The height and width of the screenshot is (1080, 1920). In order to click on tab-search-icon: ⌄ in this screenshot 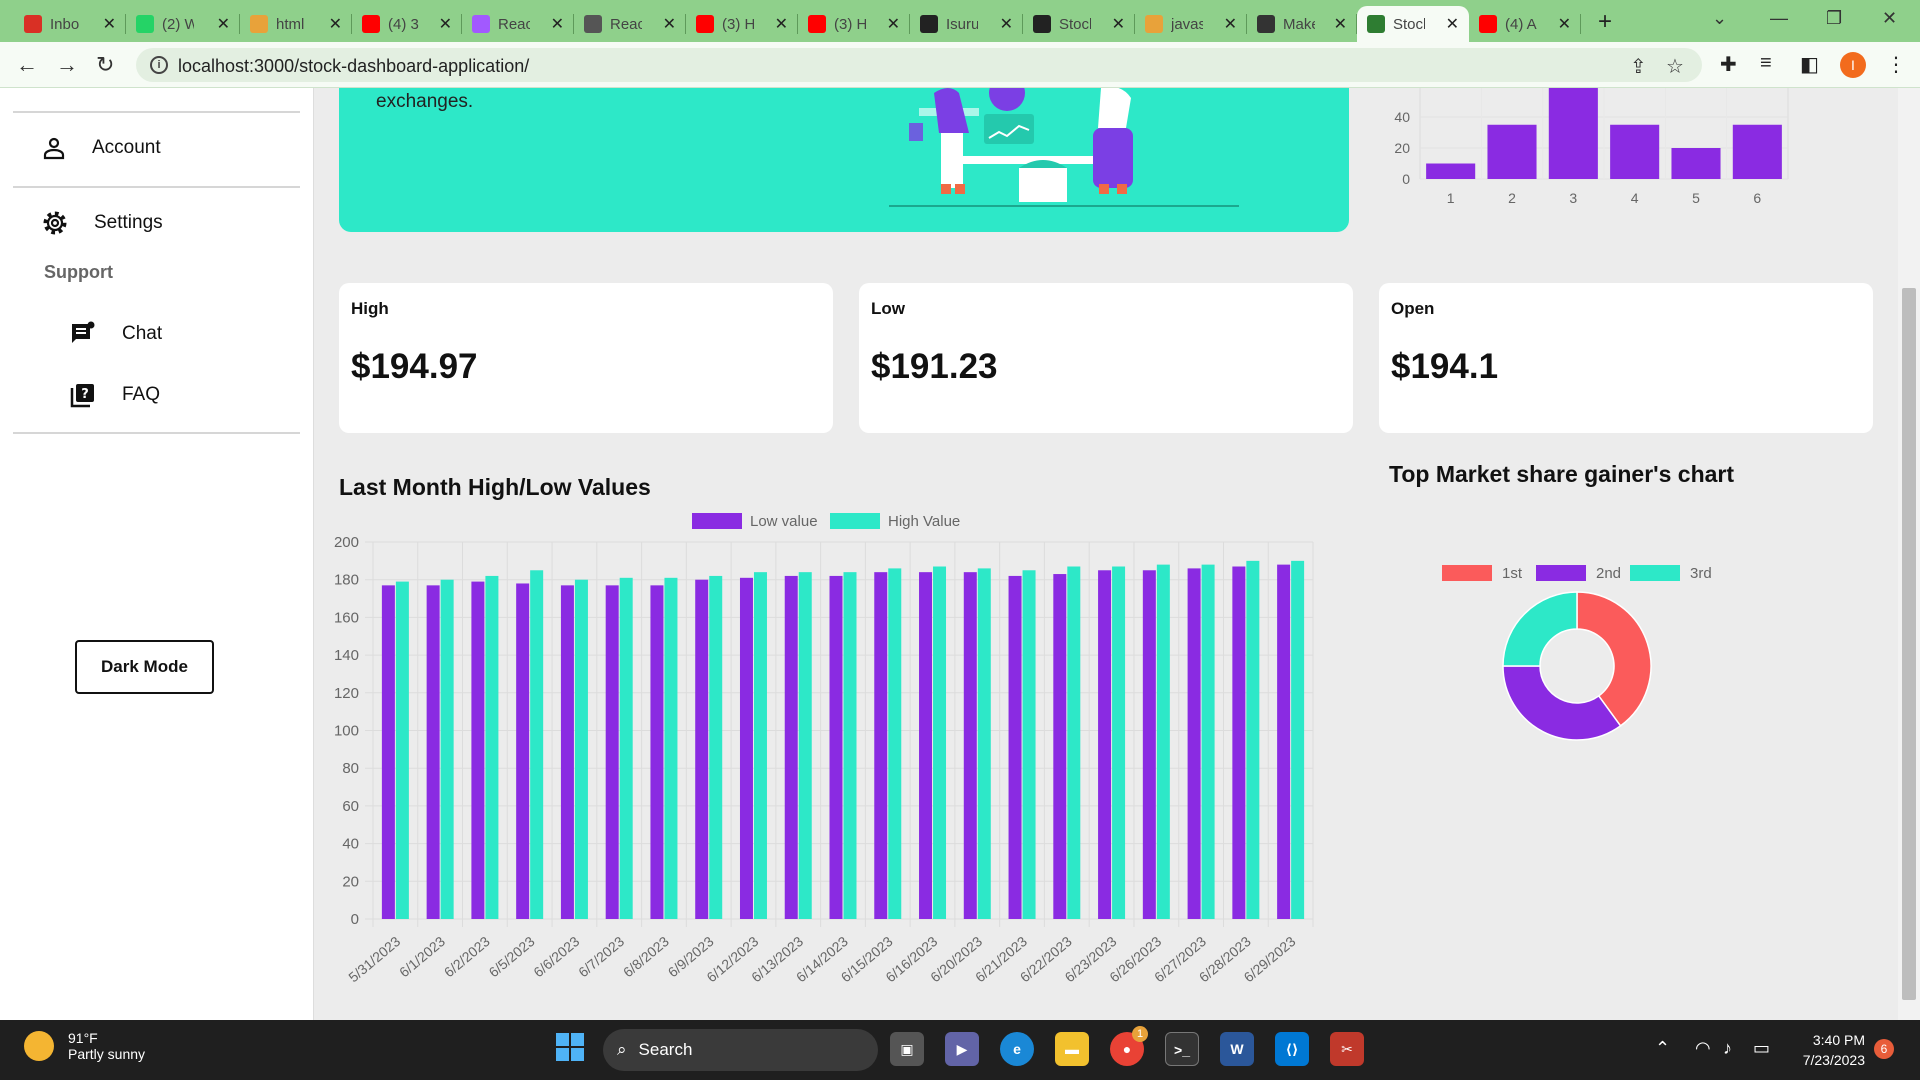, I will do `click(1719, 18)`.